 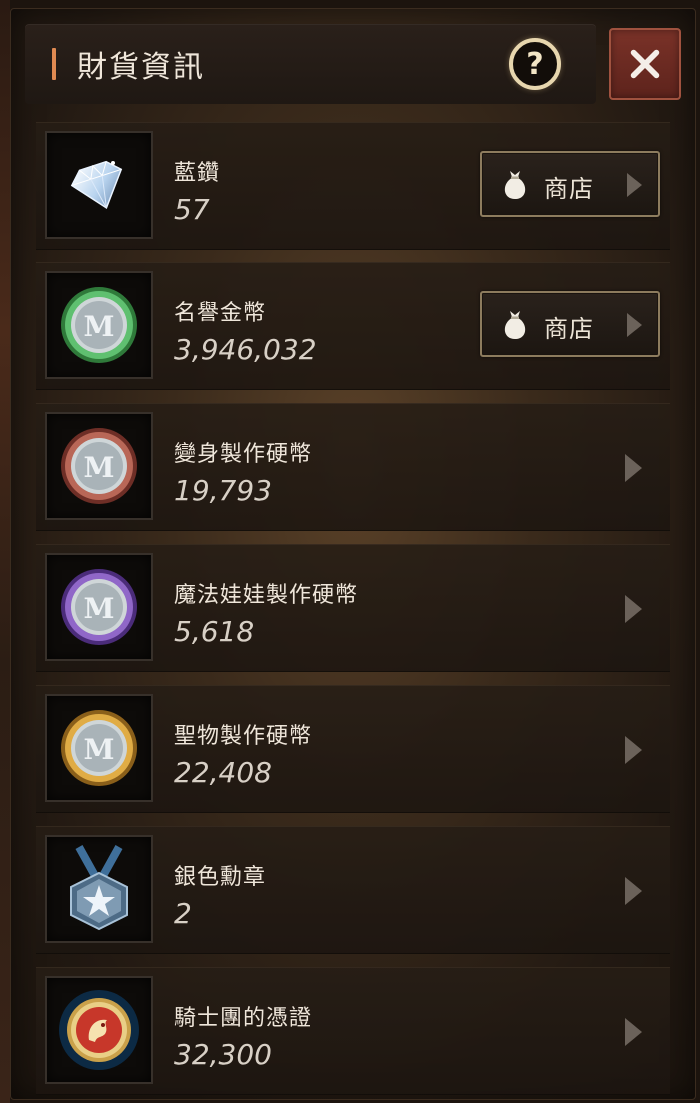 I want to click on blue-diamond-icon, so click(x=96, y=184).